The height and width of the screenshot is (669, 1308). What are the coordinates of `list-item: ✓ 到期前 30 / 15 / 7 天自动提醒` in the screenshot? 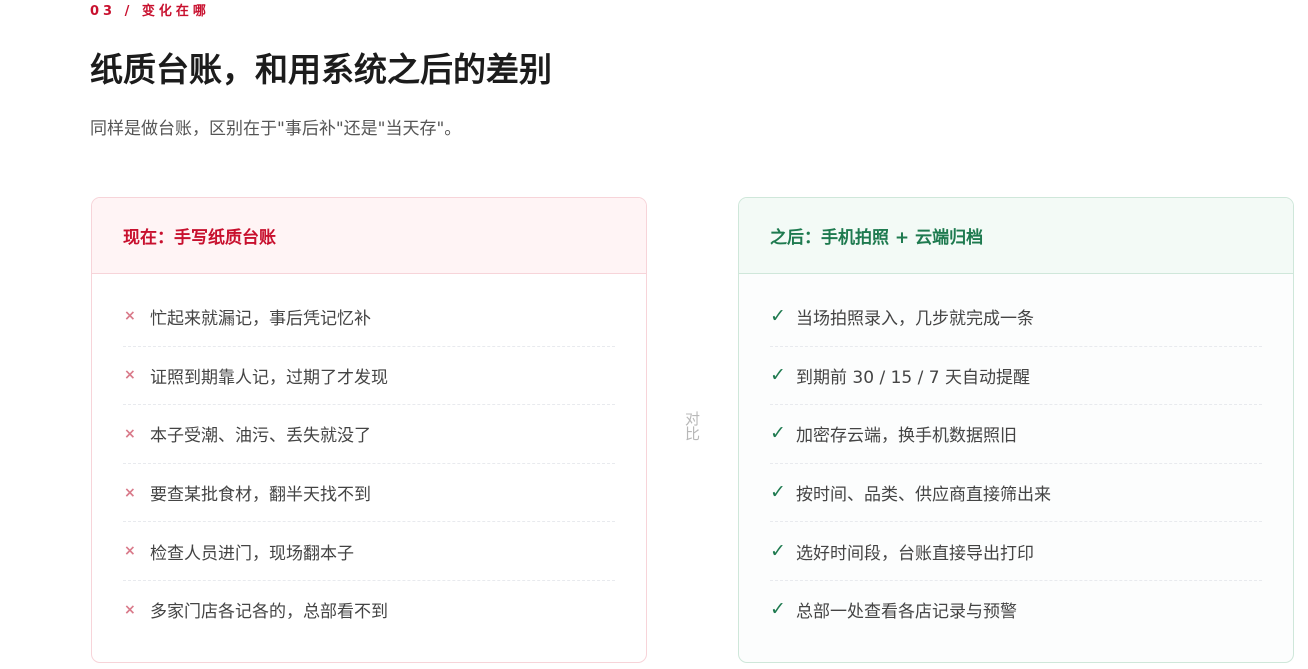 It's located at (1016, 375).